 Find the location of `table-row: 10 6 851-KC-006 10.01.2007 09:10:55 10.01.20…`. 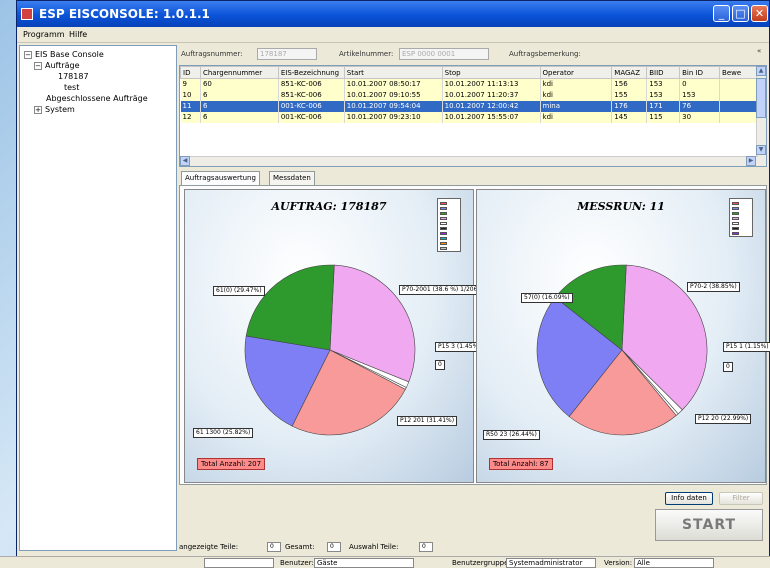

table-row: 10 6 851-KC-006 10.01.2007 09:10:55 10.01.20… is located at coordinates (468, 95).